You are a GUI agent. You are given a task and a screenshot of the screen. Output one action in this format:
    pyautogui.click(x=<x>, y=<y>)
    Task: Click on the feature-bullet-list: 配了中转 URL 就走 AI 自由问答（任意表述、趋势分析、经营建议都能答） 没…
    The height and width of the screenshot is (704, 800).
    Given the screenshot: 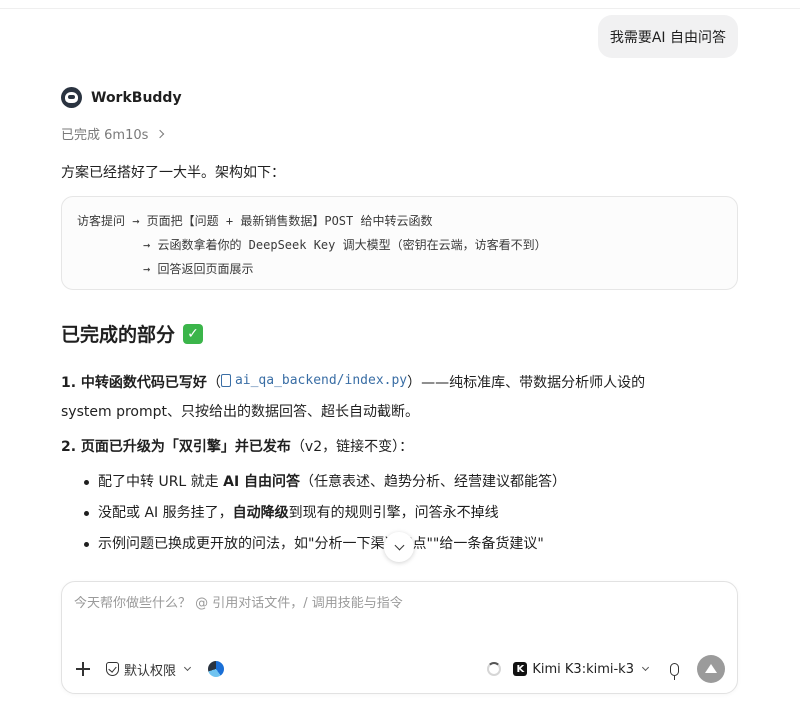 What is the action you would take?
    pyautogui.click(x=324, y=513)
    